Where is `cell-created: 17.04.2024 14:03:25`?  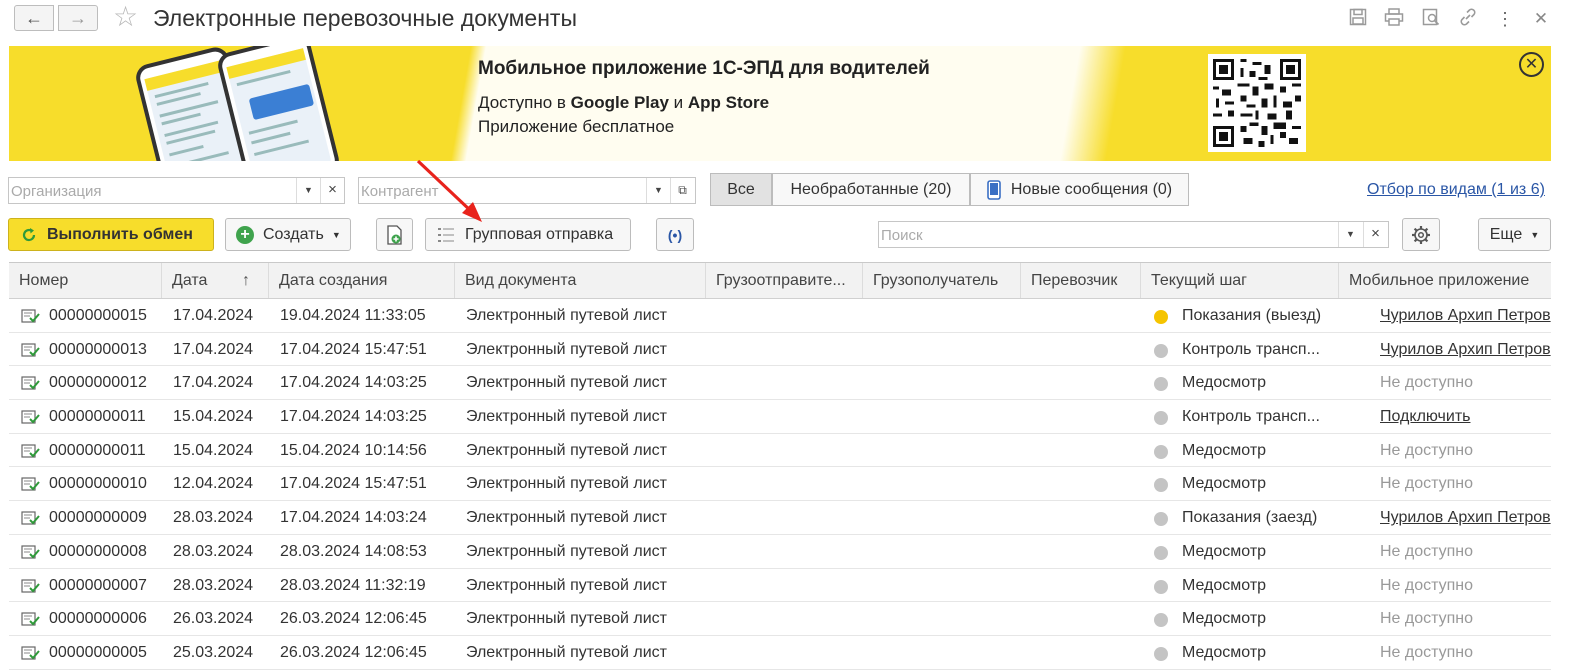 cell-created: 17.04.2024 14:03:25 is located at coordinates (353, 383).